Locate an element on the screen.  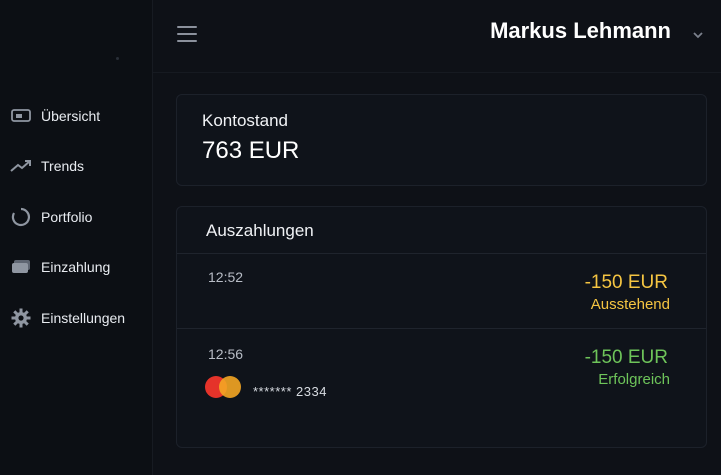
balance-value: 763 EUR is located at coordinates (251, 150).